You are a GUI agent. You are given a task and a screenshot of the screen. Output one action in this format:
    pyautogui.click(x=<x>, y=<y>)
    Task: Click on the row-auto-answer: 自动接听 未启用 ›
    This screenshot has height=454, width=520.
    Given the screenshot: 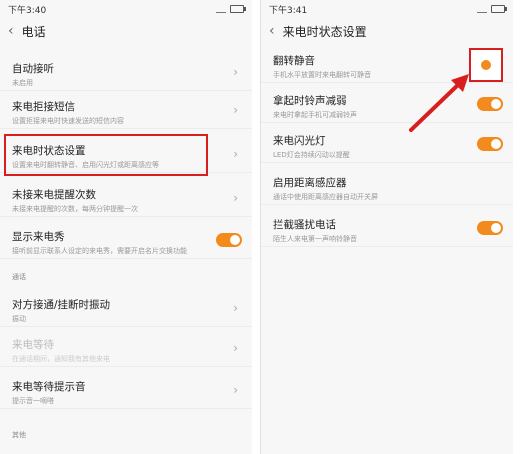 What is the action you would take?
    pyautogui.click(x=126, y=72)
    